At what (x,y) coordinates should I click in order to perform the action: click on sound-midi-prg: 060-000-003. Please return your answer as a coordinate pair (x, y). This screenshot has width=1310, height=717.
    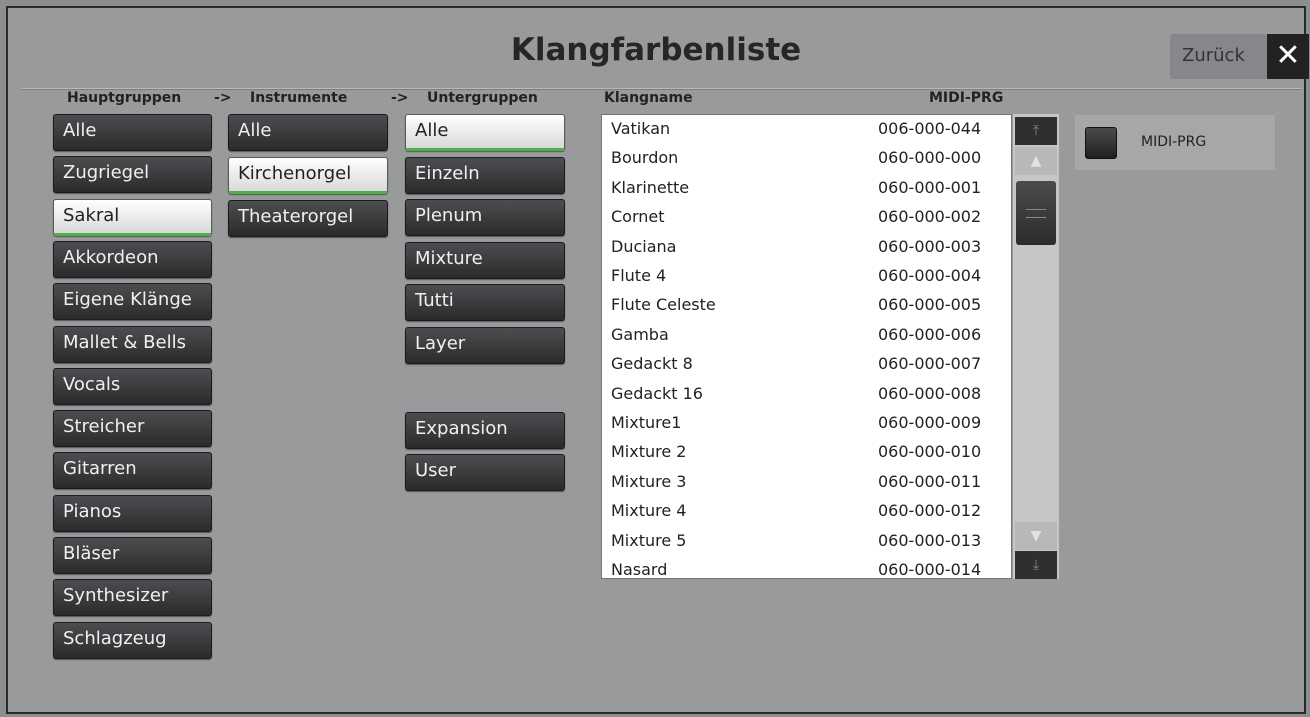
    Looking at the image, I should click on (930, 246).